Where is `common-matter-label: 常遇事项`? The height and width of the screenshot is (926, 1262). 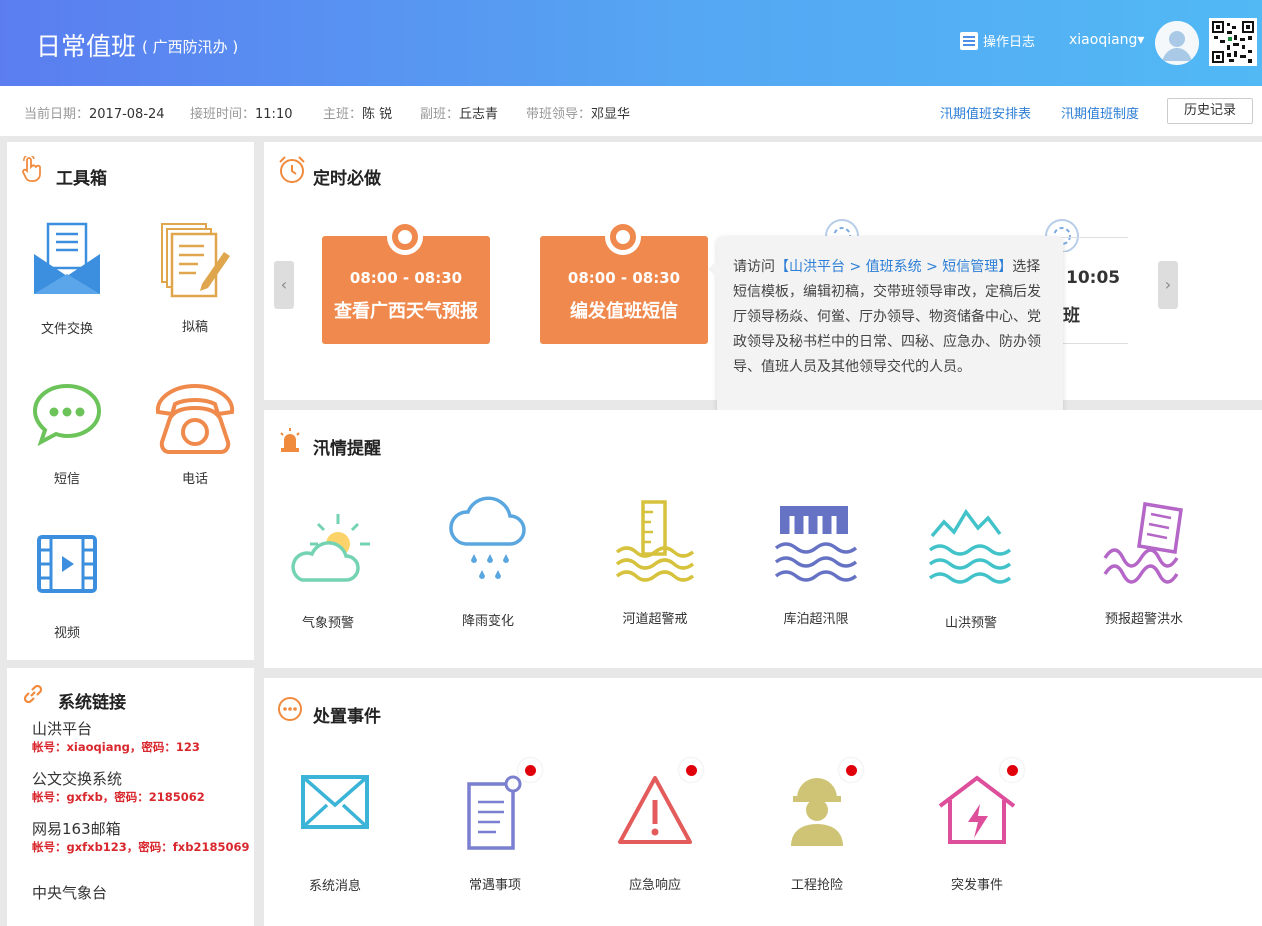 common-matter-label: 常遇事项 is located at coordinates (494, 885).